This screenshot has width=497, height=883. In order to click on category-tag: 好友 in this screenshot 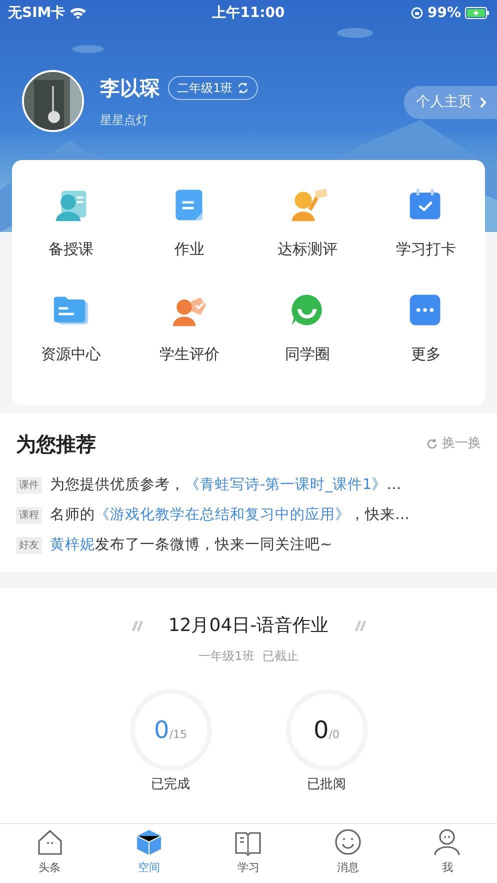, I will do `click(29, 545)`.